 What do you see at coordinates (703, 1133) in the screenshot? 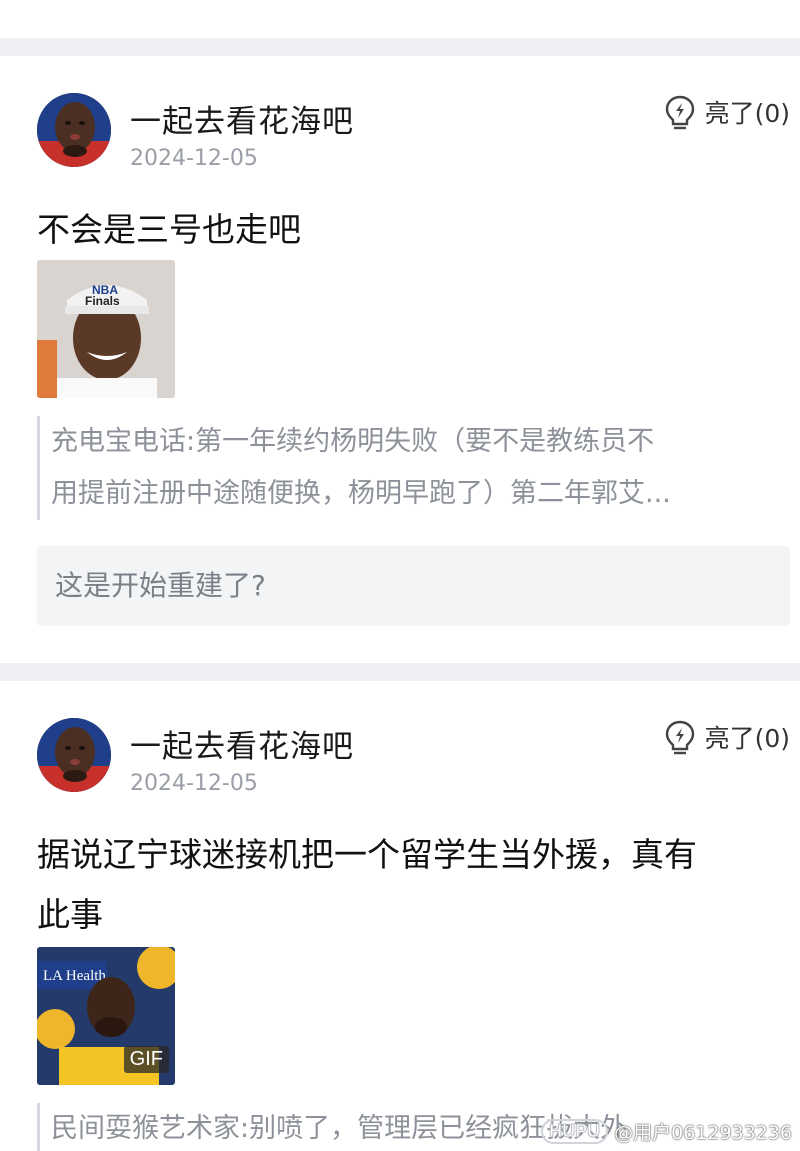
I see `watermark-user: @用户0612933236` at bounding box center [703, 1133].